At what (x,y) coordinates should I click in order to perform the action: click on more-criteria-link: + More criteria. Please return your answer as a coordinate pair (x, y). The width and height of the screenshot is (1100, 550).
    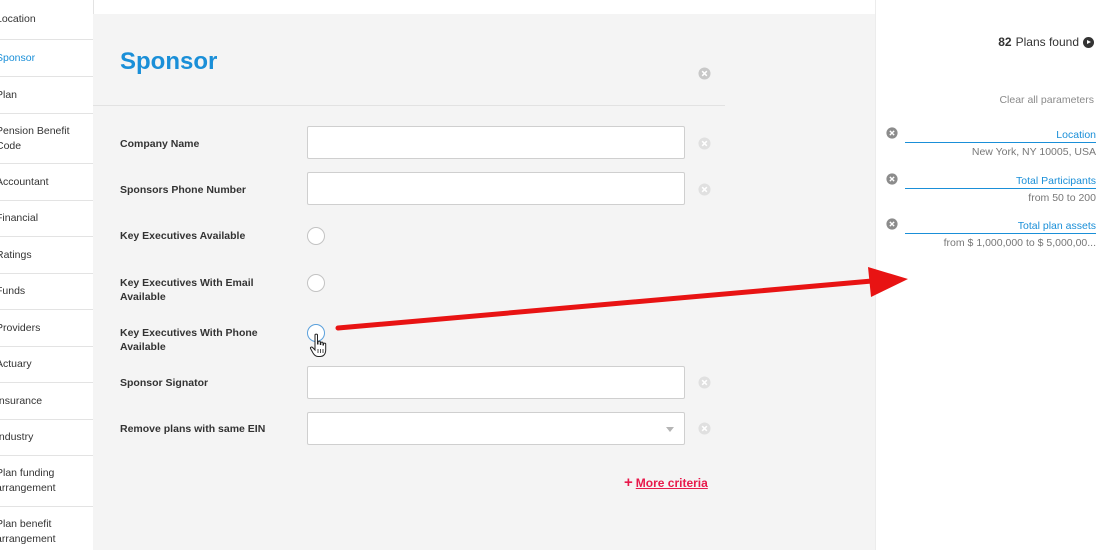
    Looking at the image, I should click on (666, 482).